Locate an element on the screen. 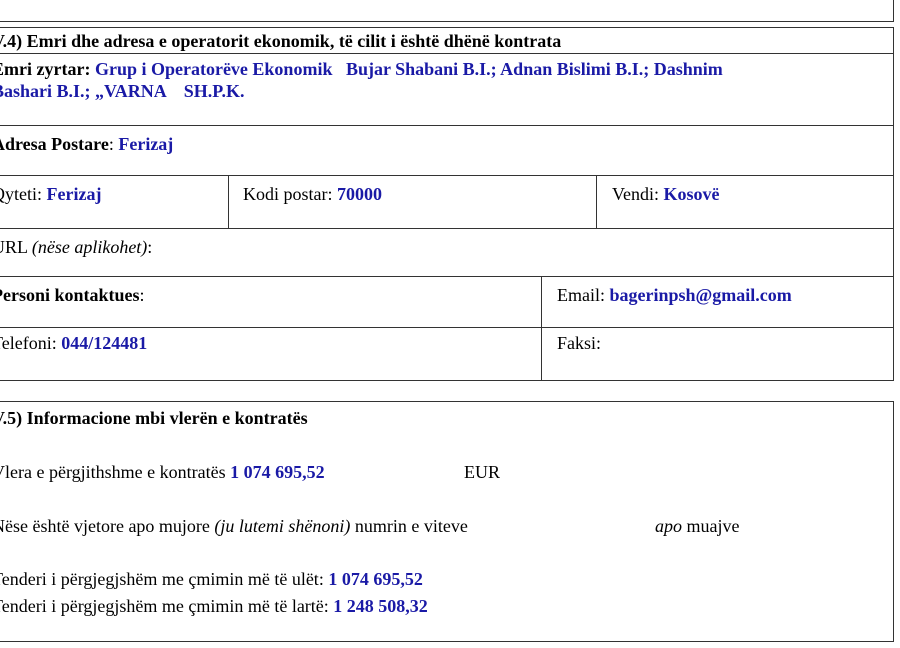 This screenshot has width=900, height=648. city-value: Ferizaj is located at coordinates (74, 194).